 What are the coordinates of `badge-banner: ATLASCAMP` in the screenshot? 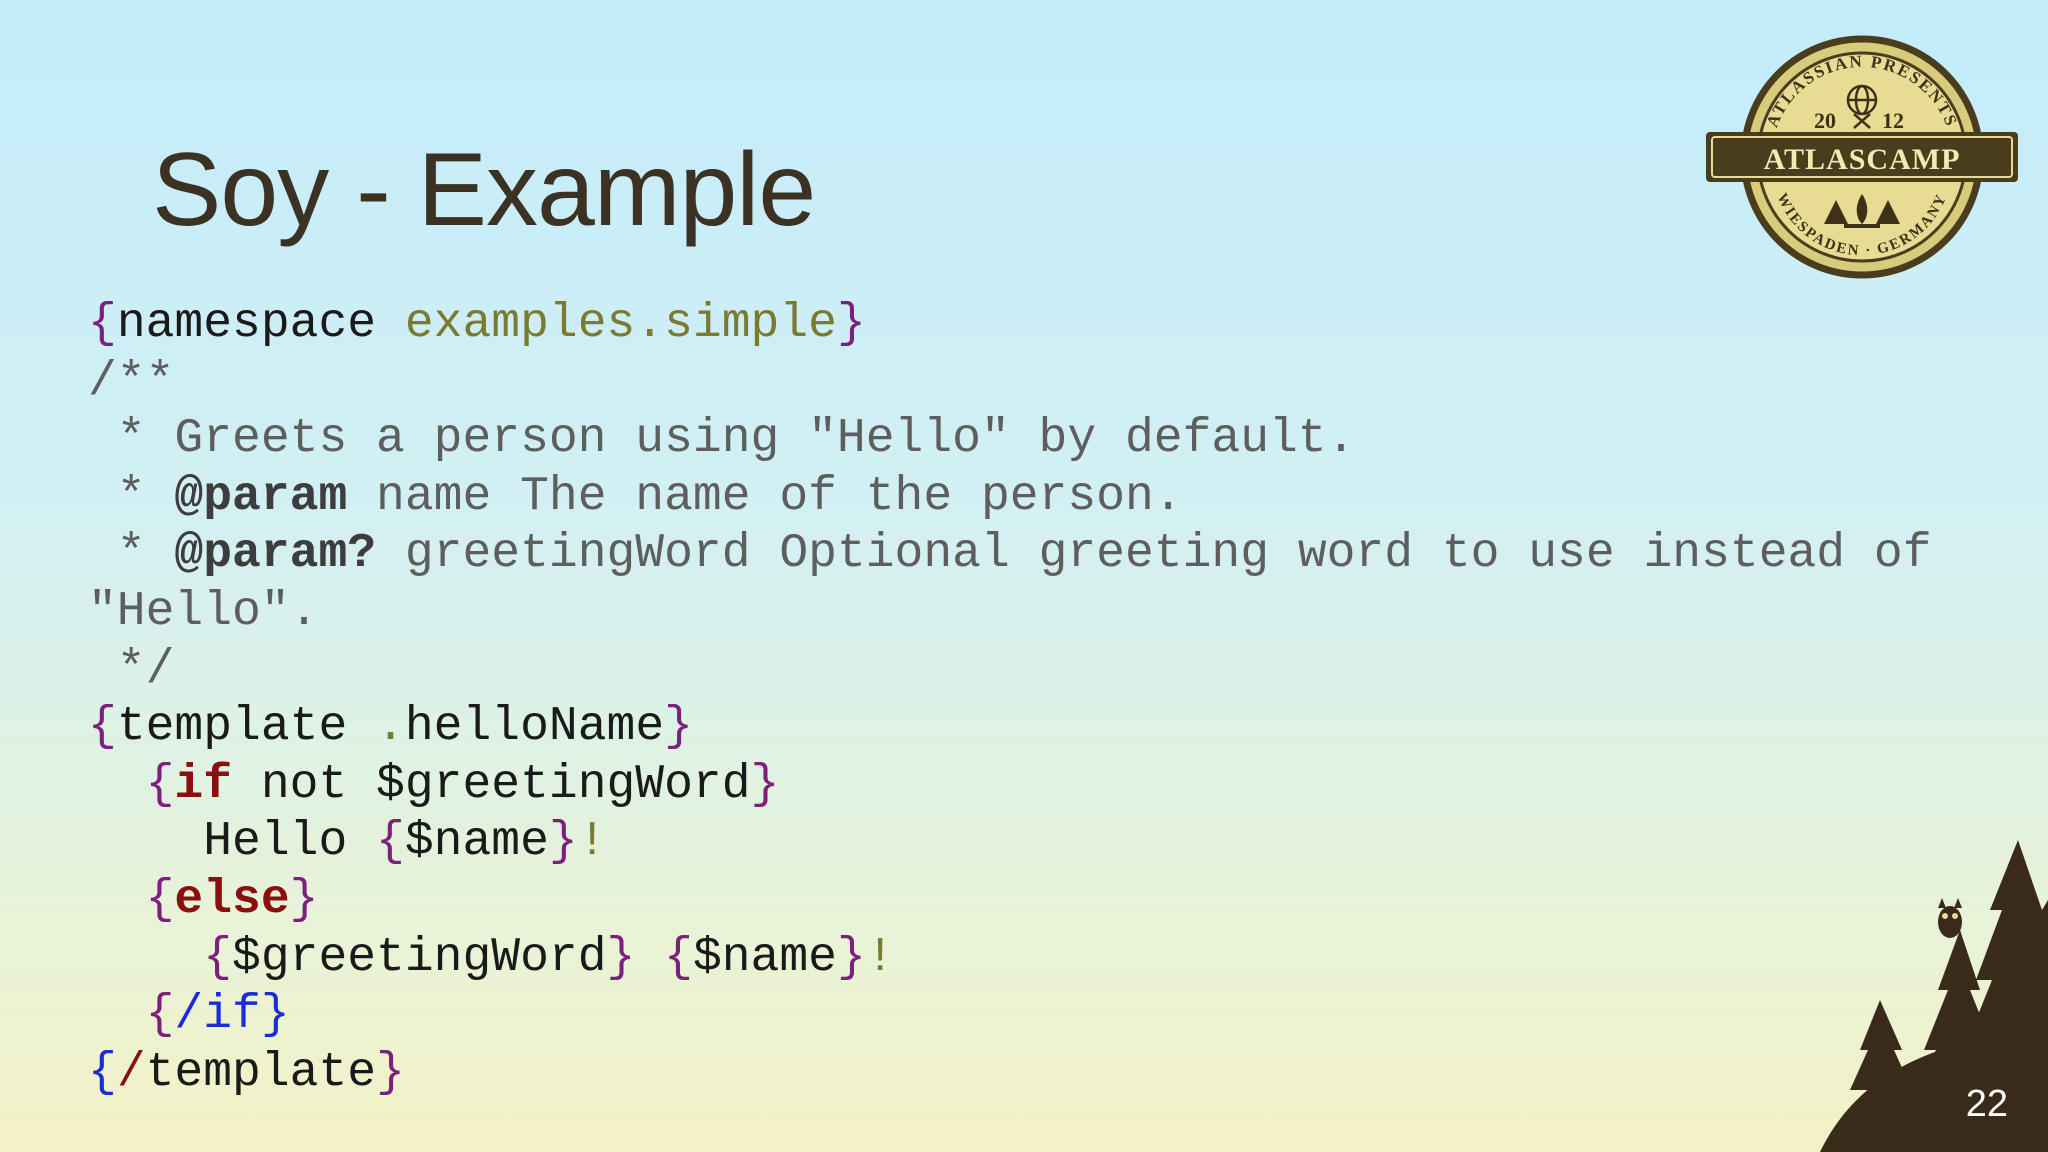 It's located at (1862, 159).